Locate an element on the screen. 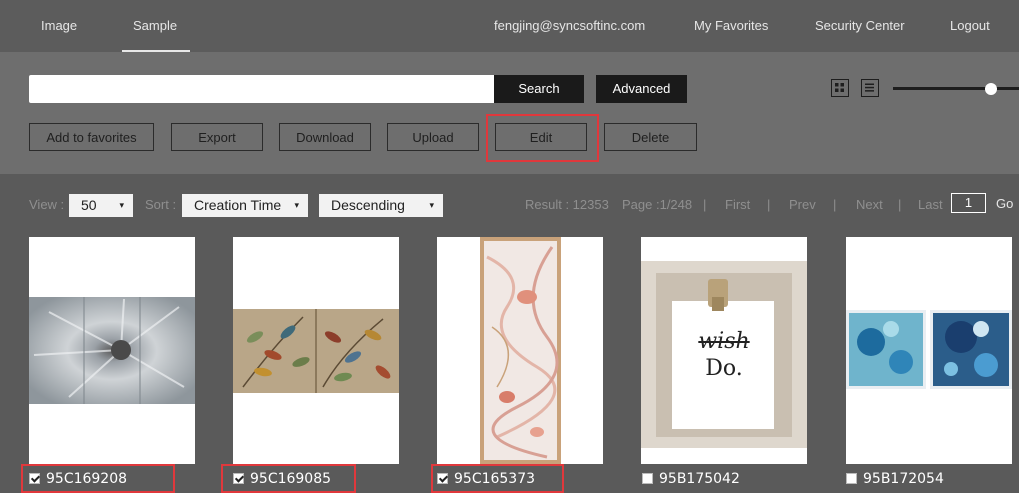 The height and width of the screenshot is (493, 1019). frame-art-text: wish is located at coordinates (724, 341).